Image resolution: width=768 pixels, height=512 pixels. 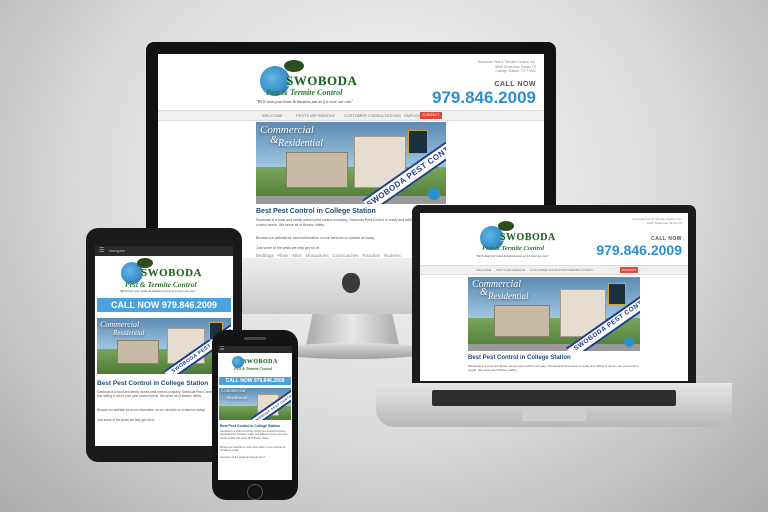 What do you see at coordinates (582, 270) in the screenshot?
I see `nav-item-employment: EMPLOYMENT` at bounding box center [582, 270].